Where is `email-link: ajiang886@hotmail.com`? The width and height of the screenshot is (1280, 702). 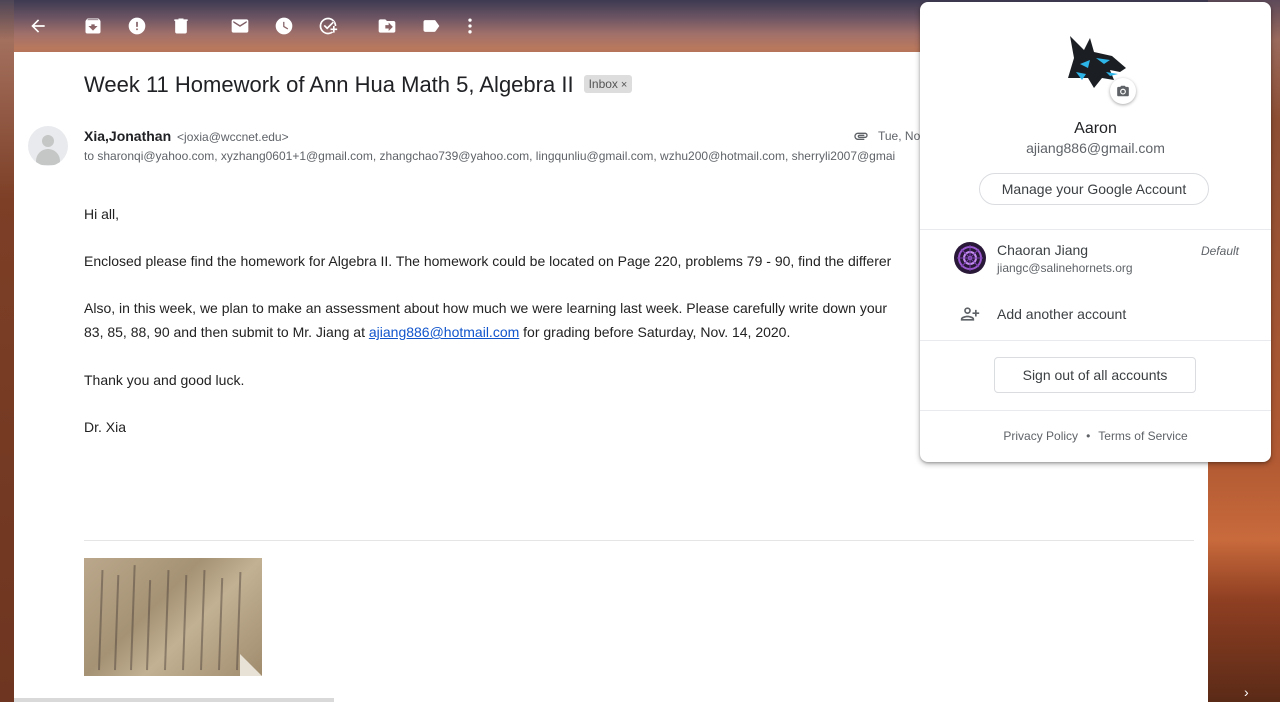
email-link: ajiang886@hotmail.com is located at coordinates (444, 332).